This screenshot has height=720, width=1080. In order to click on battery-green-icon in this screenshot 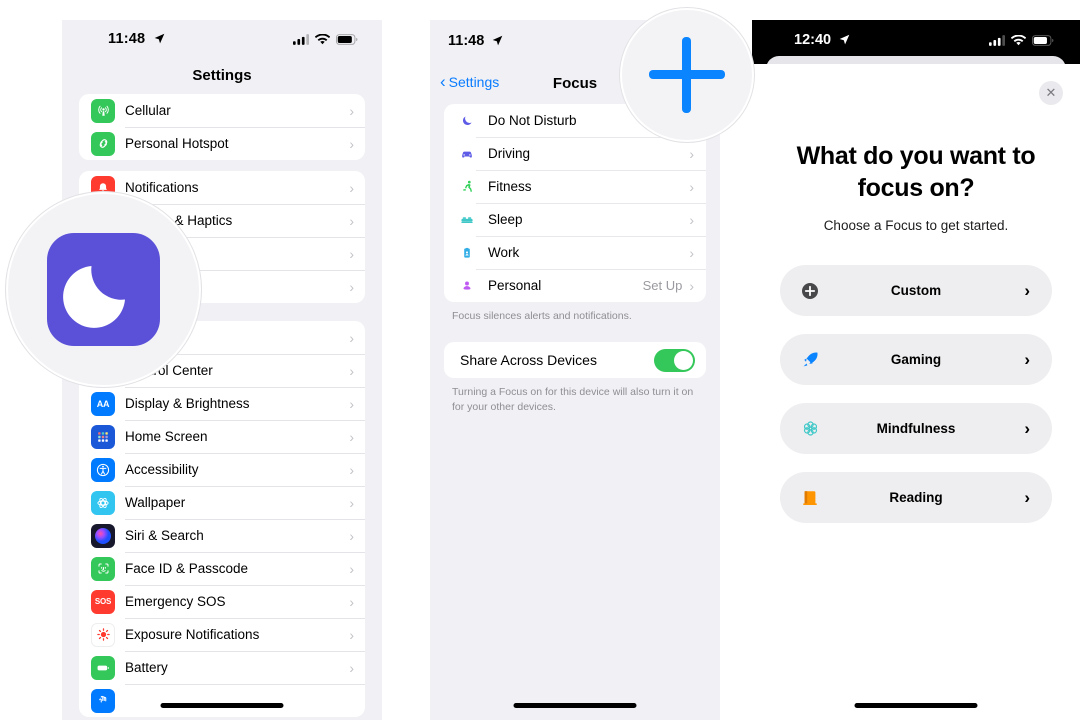, I will do `click(103, 667)`.